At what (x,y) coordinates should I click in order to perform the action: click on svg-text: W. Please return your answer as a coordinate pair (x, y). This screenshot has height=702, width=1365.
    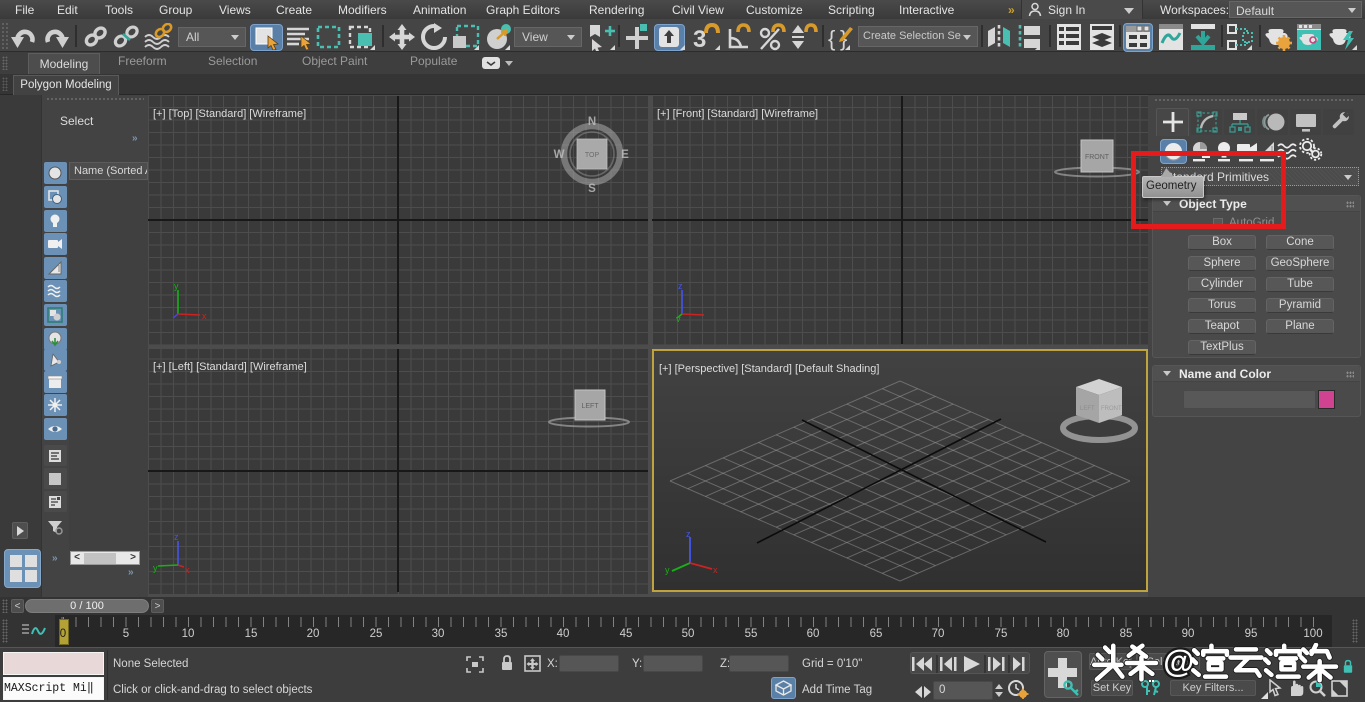
    Looking at the image, I should click on (559, 155).